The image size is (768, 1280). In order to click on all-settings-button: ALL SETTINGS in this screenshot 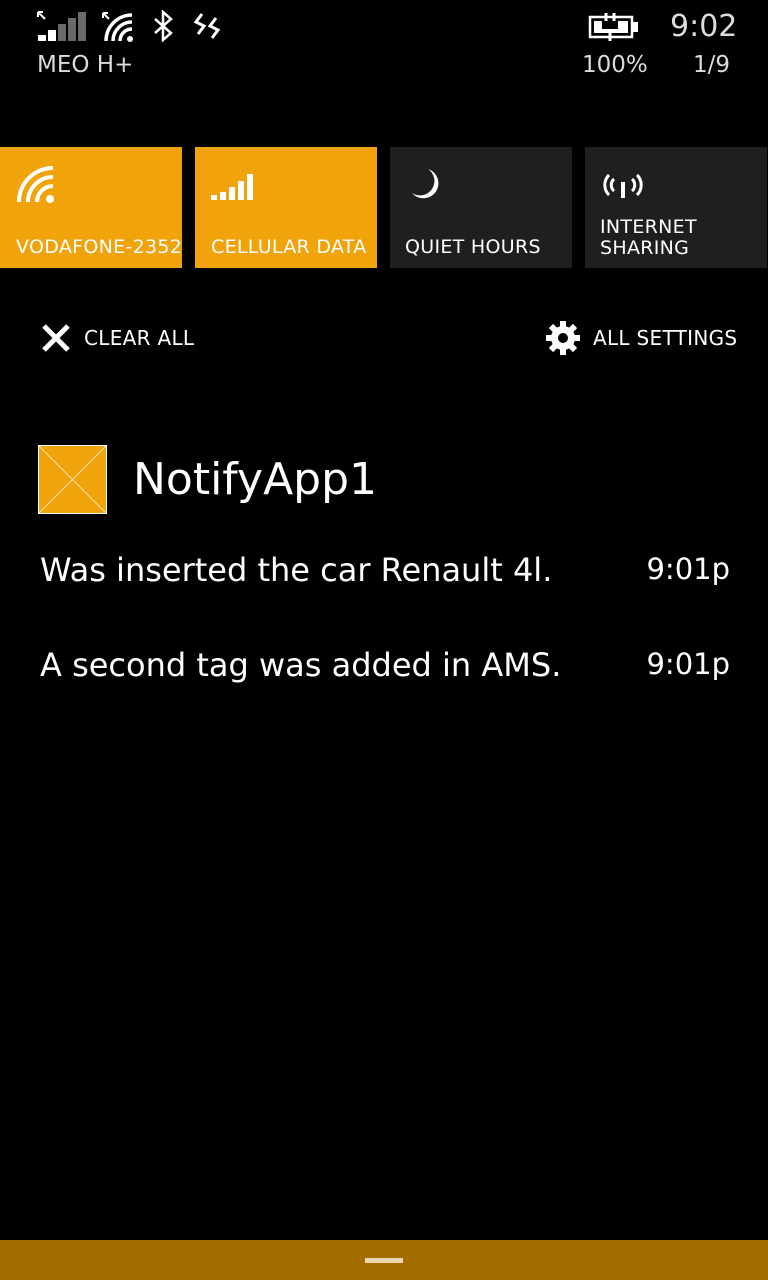, I will do `click(641, 338)`.